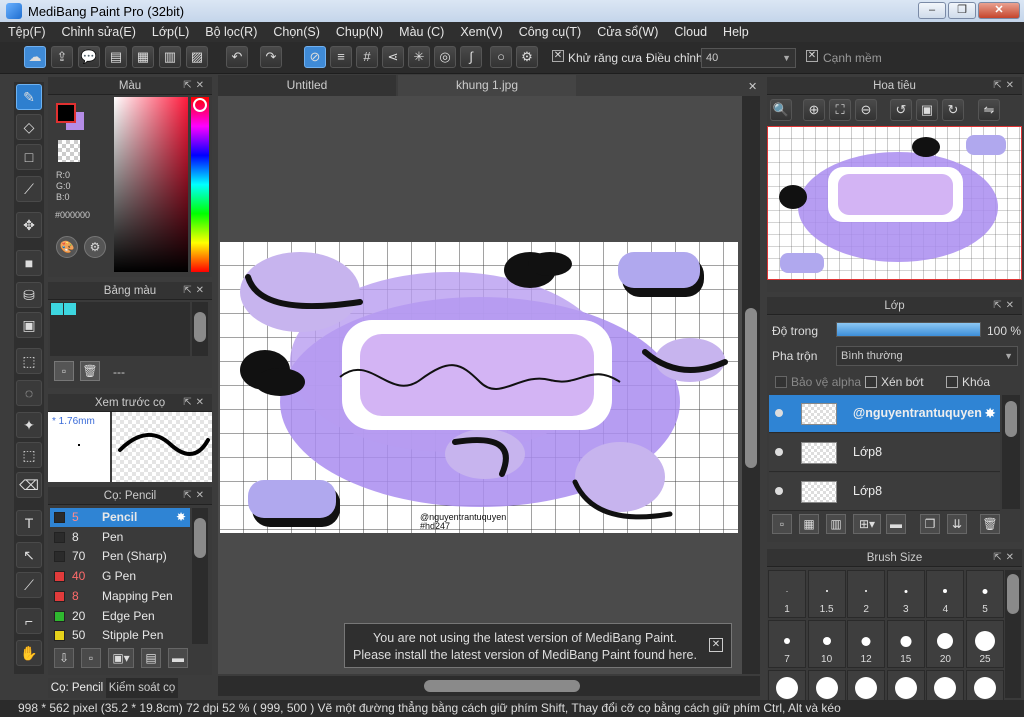 This screenshot has height=717, width=1024. Describe the element at coordinates (120, 517) in the screenshot. I see `brush-list-item: 5 Pencil ✸` at that location.